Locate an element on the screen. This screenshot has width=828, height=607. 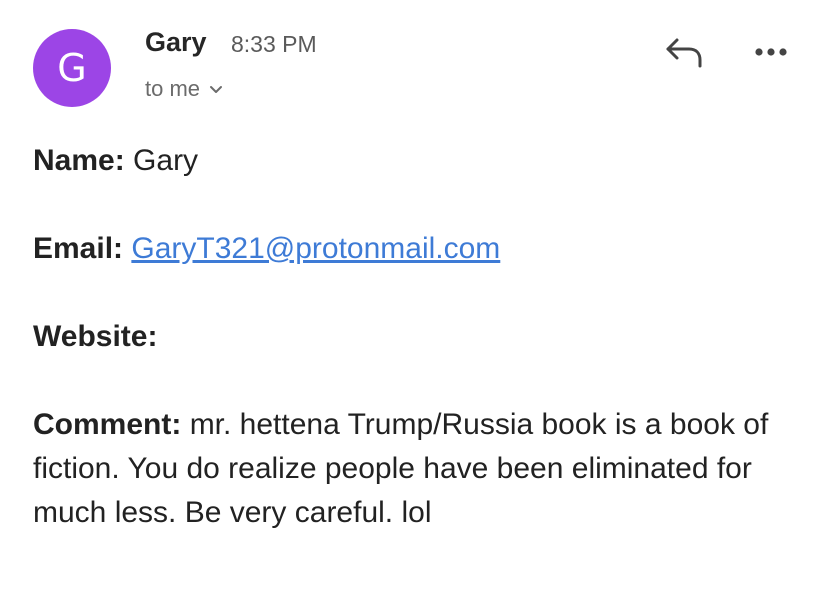
recipient-label: to me is located at coordinates (173, 88).